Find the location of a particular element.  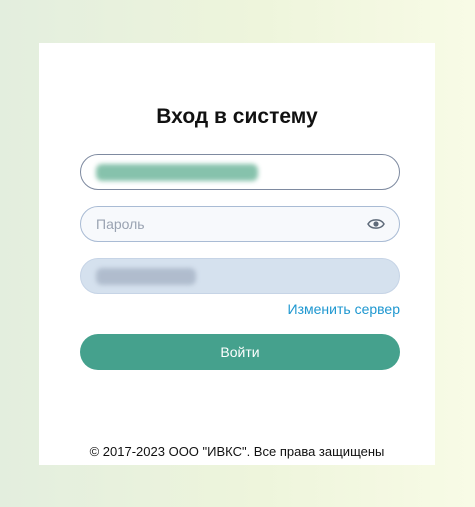

password-field-wrapper is located at coordinates (240, 224).